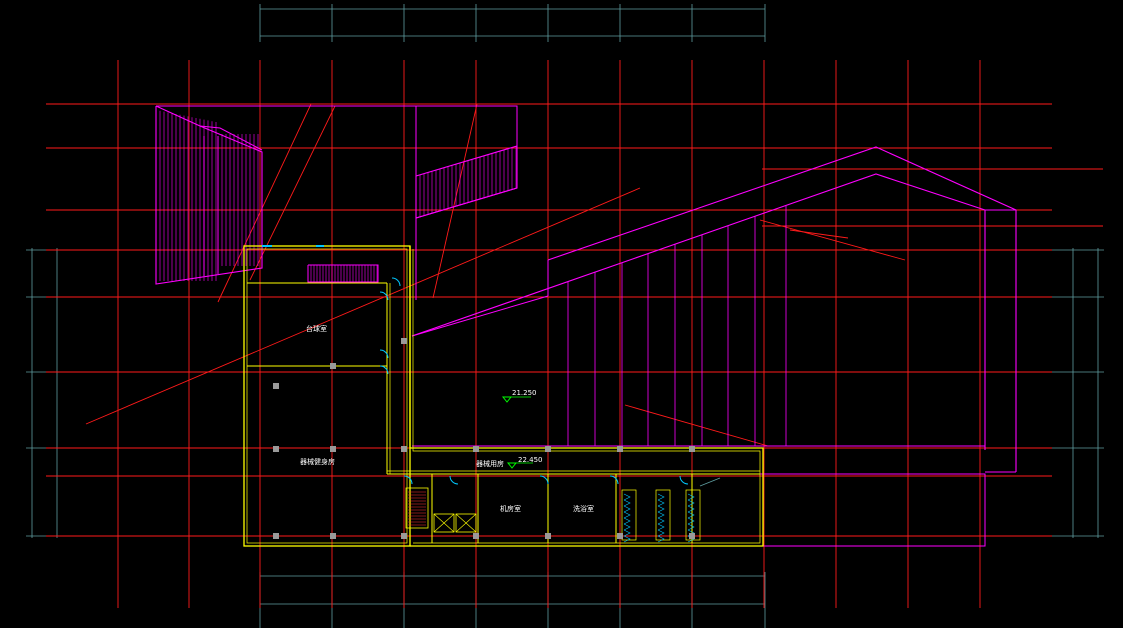 The image size is (1123, 628). I want to click on room-label-fitness: 器械健身房, so click(317, 461).